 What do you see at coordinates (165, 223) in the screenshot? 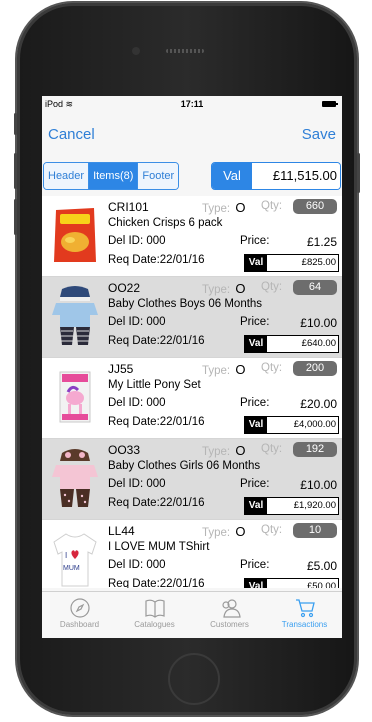
I see `item-name: Chicken Crisps 6 pack` at bounding box center [165, 223].